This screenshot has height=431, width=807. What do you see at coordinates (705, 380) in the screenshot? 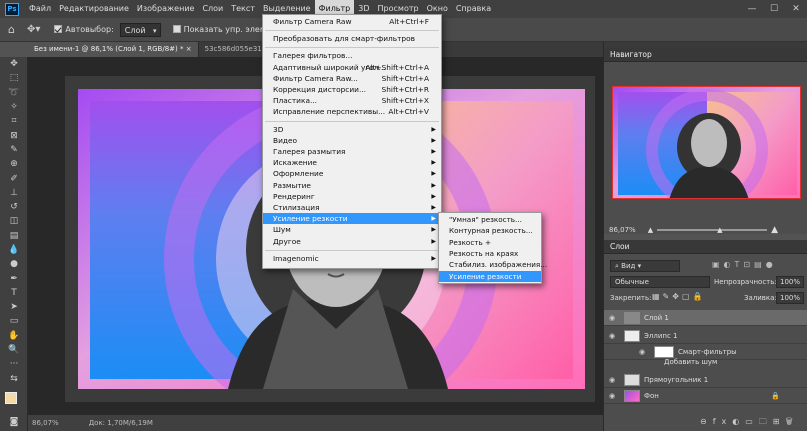
I see `layer-row-rectangle1: ◉ Прямоугольник 1` at bounding box center [705, 380].